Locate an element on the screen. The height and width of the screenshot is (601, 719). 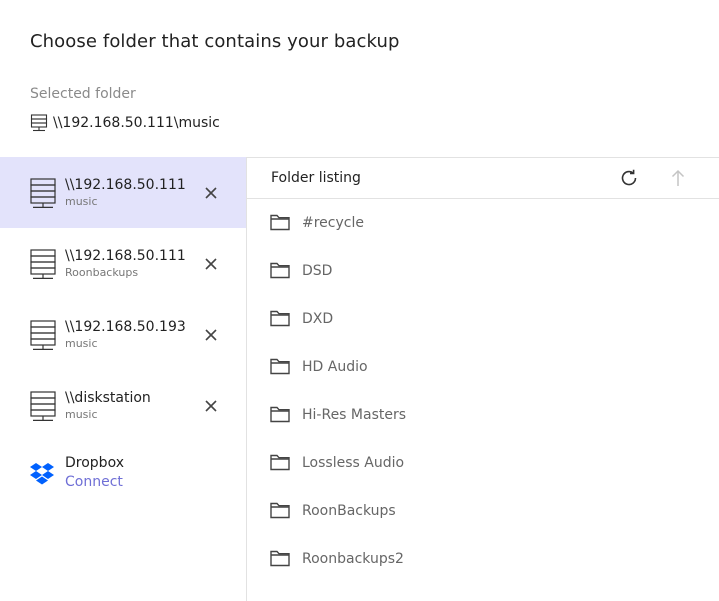
selected-folder-path: \\192.168.50.111\music is located at coordinates (125, 123).